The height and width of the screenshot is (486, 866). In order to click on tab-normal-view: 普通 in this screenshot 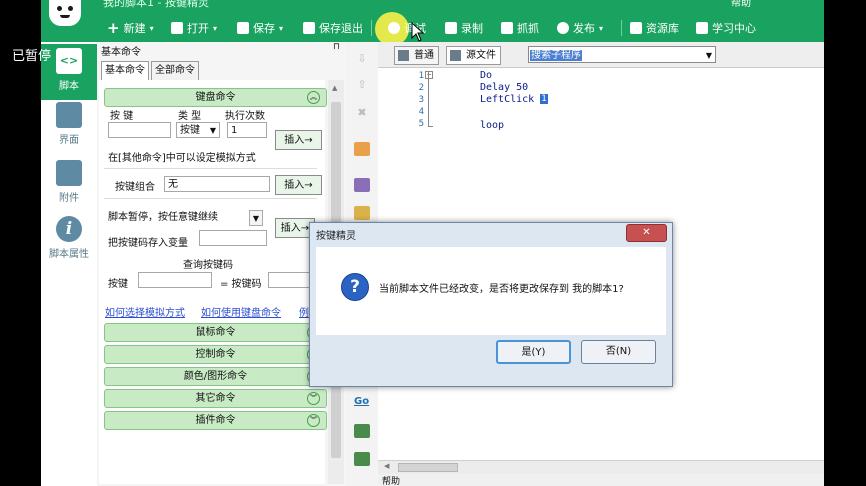, I will do `click(416, 55)`.